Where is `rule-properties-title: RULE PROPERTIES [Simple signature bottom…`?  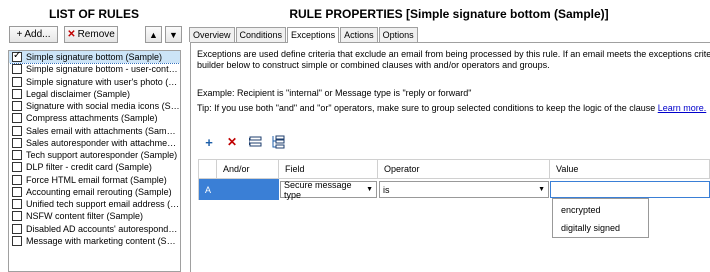
rule-properties-title: RULE PROPERTIES [Simple signature bottom… is located at coordinates (449, 14).